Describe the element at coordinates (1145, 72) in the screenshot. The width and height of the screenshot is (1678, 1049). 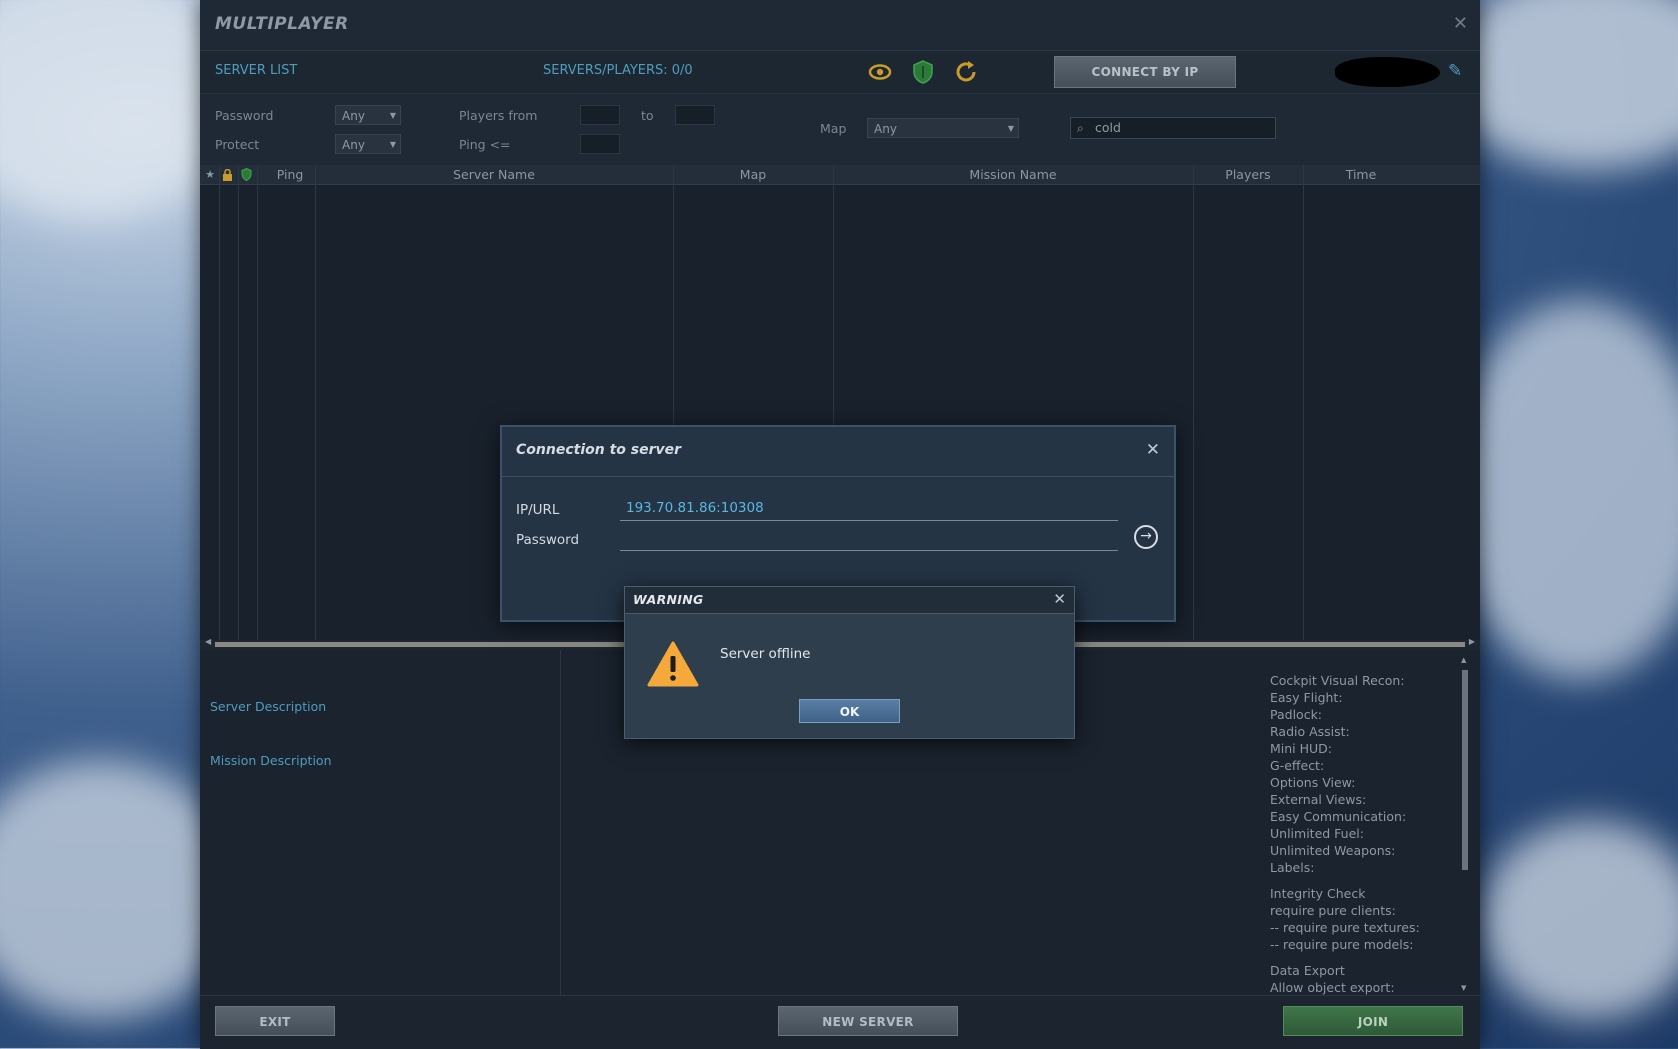
I see `connect-by-ip-button: CONNECT BY IP` at that location.